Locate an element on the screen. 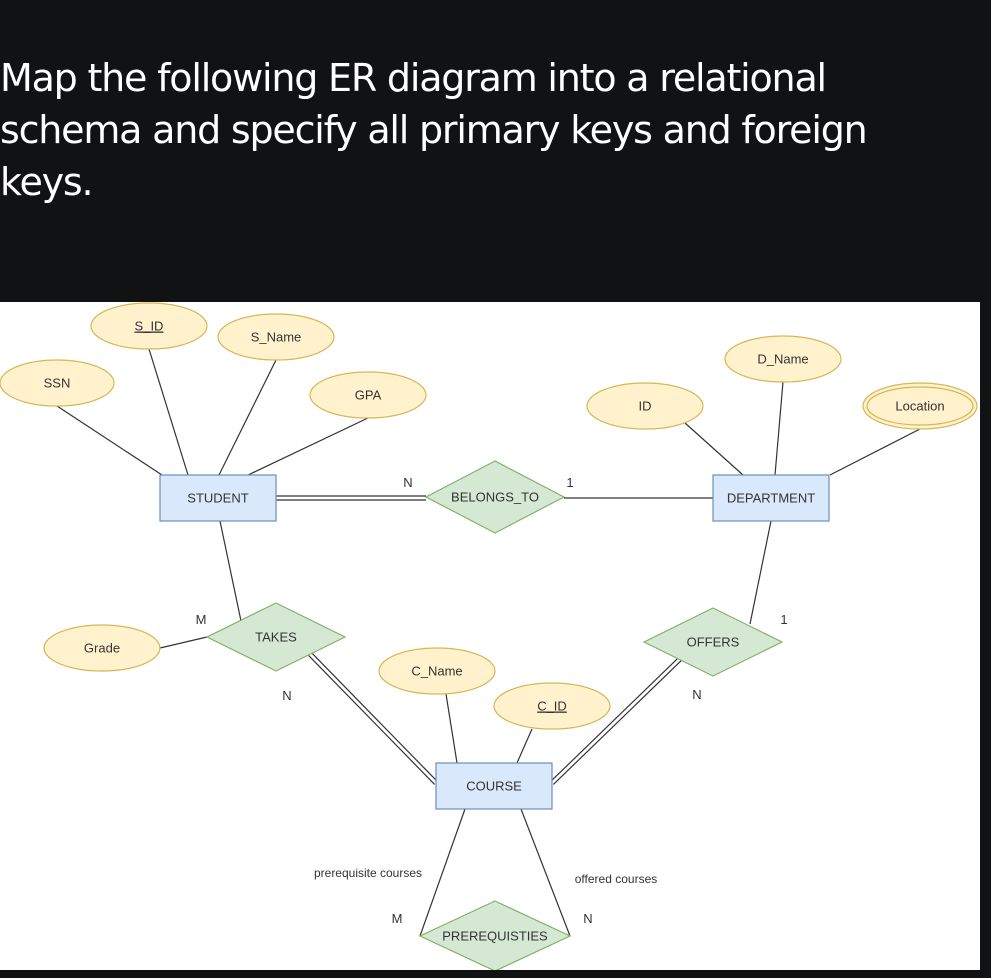 The image size is (991, 978). entity-label-department: DEPARTMENT is located at coordinates (771, 498).